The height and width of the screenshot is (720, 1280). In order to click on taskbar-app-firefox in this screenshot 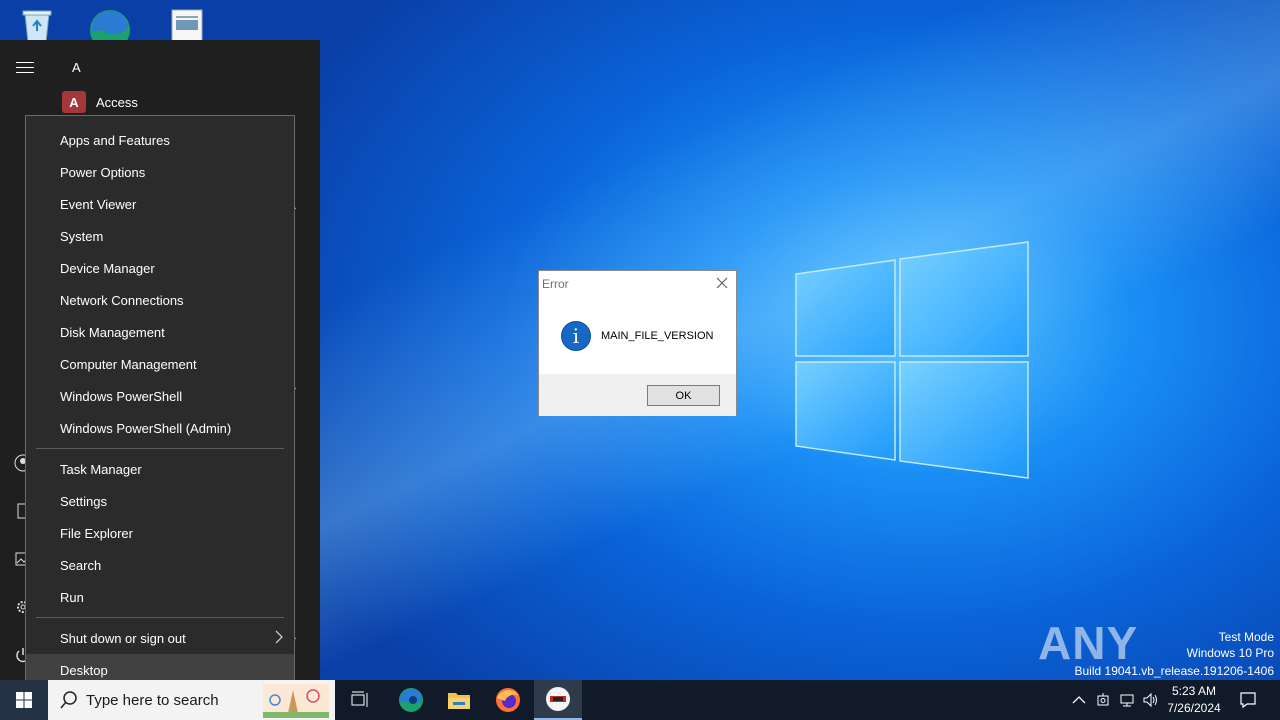, I will do `click(508, 700)`.